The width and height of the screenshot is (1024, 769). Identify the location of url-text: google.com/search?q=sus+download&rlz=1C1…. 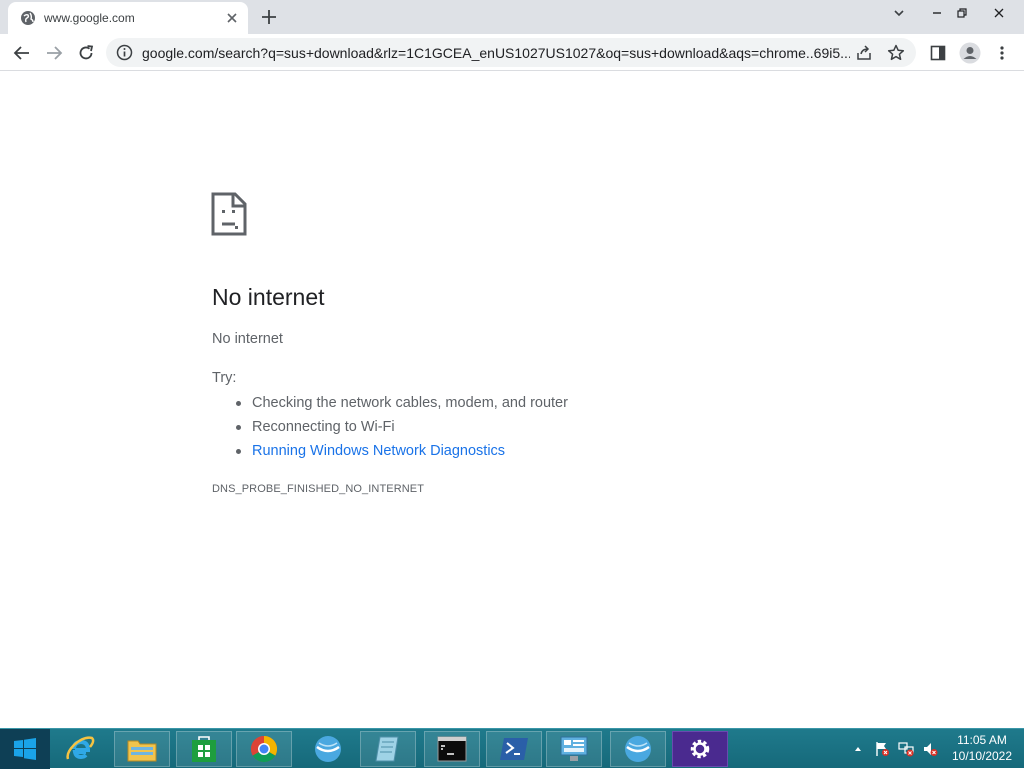
(496, 53).